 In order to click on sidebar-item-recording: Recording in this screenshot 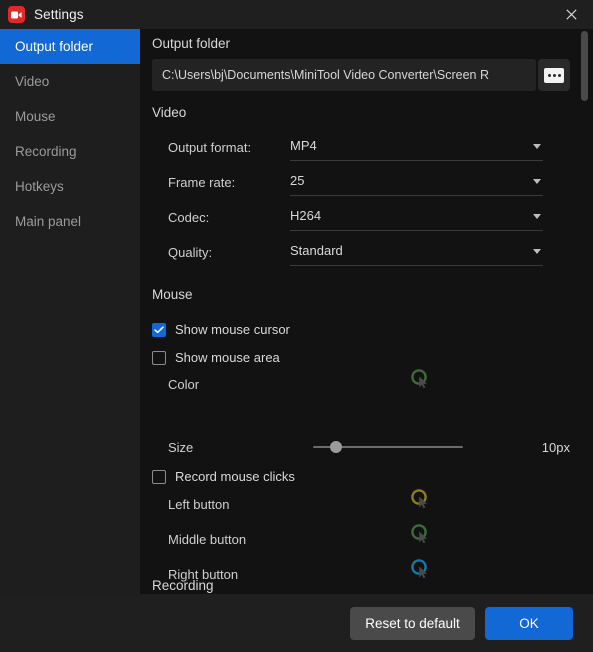, I will do `click(70, 151)`.